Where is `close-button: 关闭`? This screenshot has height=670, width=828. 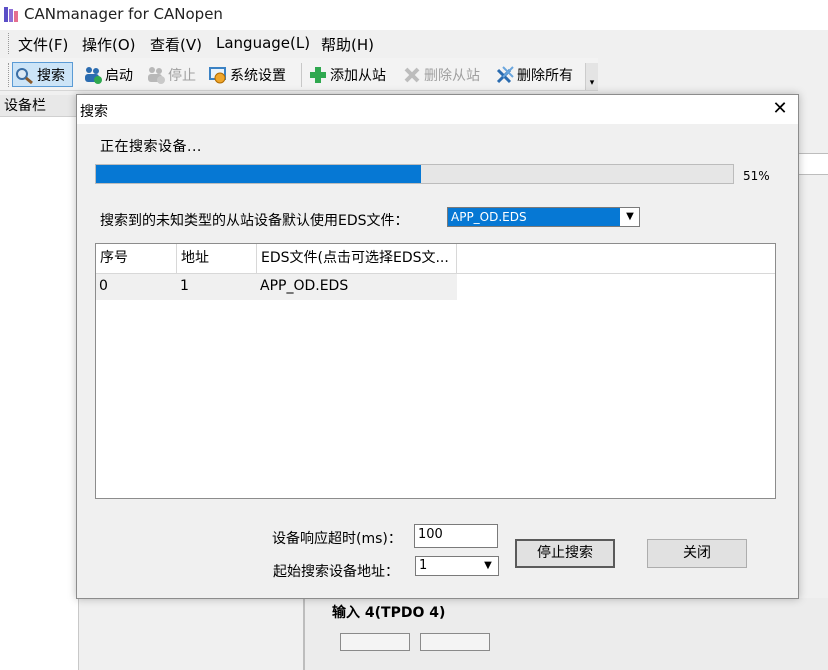 close-button: 关闭 is located at coordinates (697, 553).